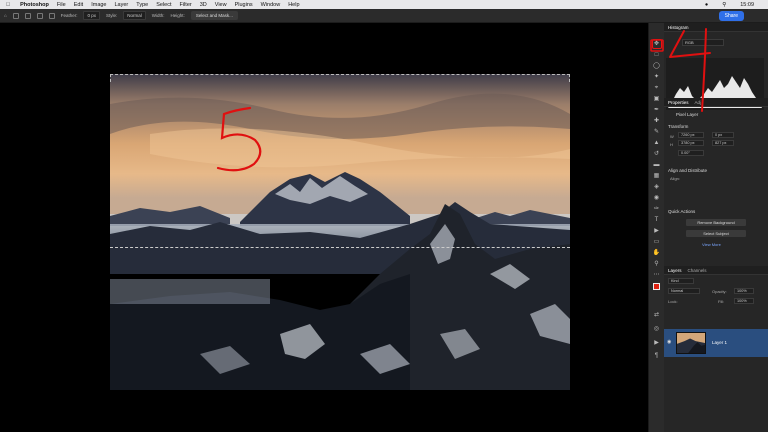 This screenshot has width=768, height=432. What do you see at coordinates (691, 153) in the screenshot?
I see `angle-field: 0.00°` at bounding box center [691, 153].